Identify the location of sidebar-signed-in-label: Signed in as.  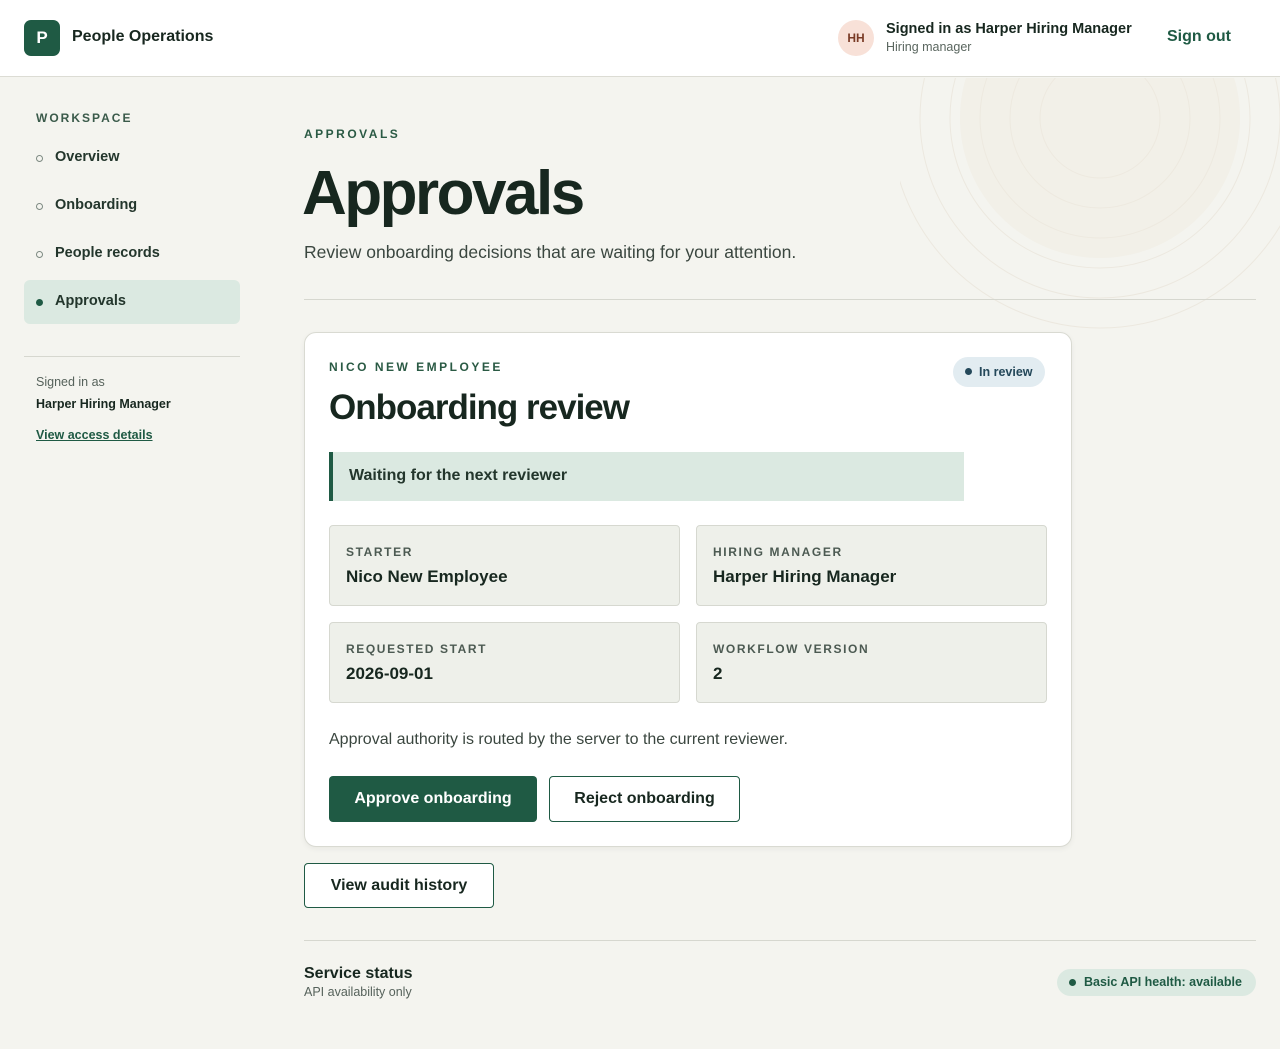
(70, 382).